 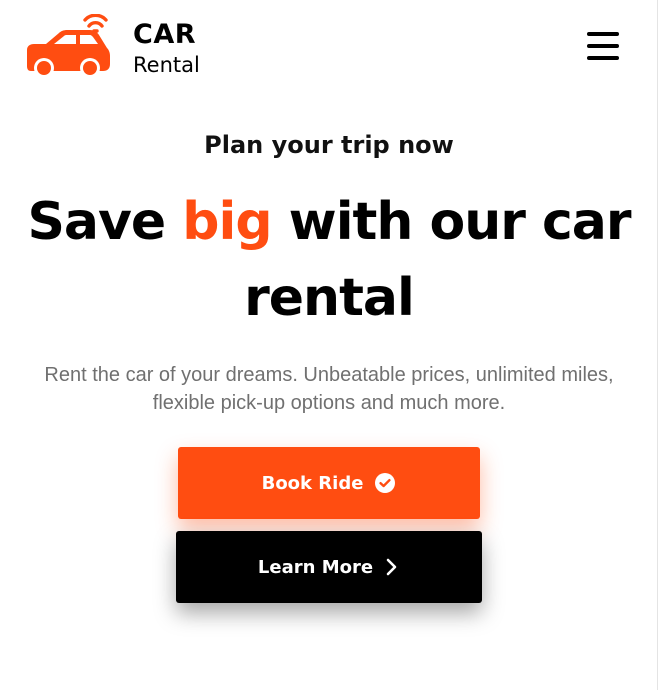 What do you see at coordinates (68, 46) in the screenshot?
I see `car-wifi-icon` at bounding box center [68, 46].